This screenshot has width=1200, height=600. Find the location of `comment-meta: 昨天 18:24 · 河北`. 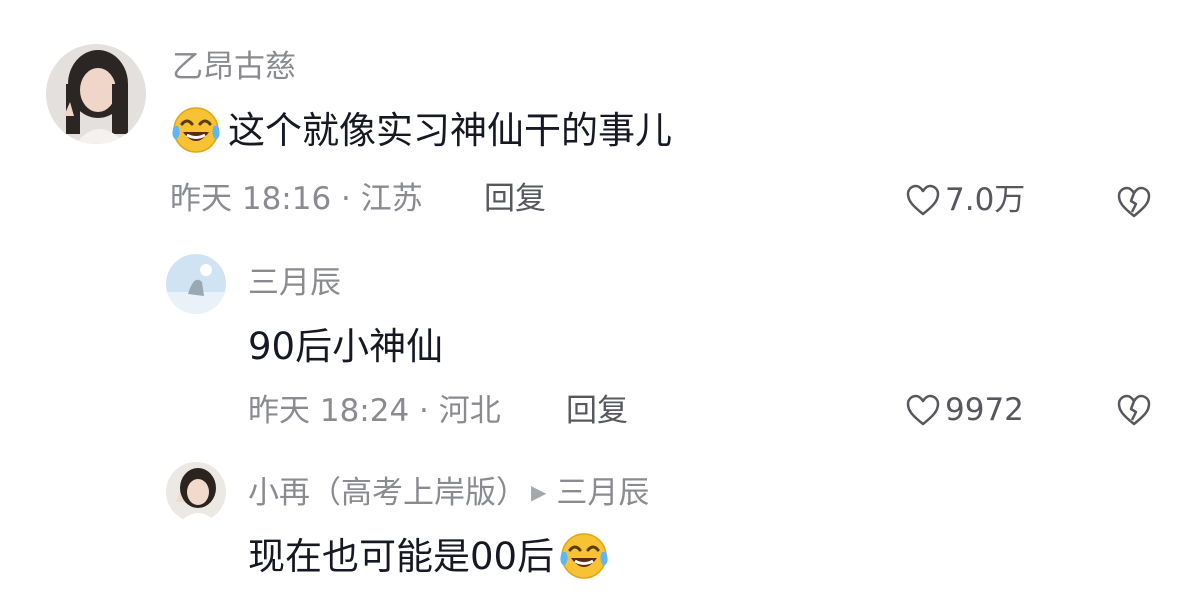

comment-meta: 昨天 18:24 · 河北 is located at coordinates (374, 411).